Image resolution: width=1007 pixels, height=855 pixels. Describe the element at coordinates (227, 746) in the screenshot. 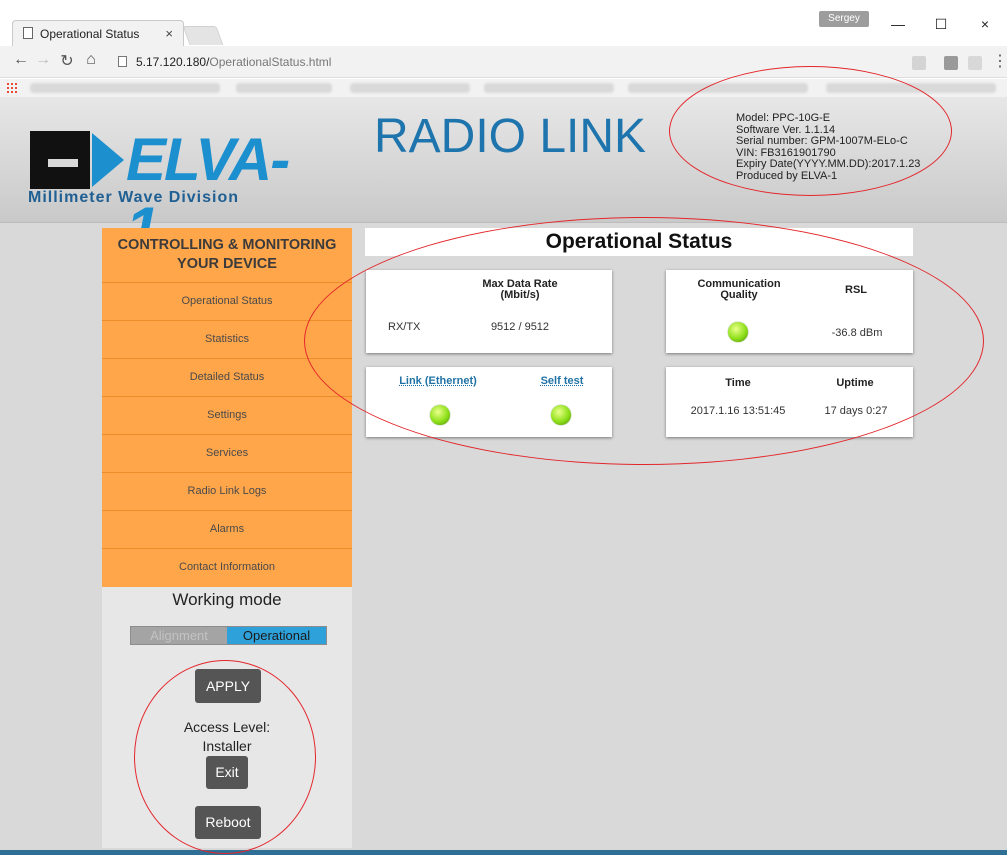

I see `access-level-value: Installer` at that location.